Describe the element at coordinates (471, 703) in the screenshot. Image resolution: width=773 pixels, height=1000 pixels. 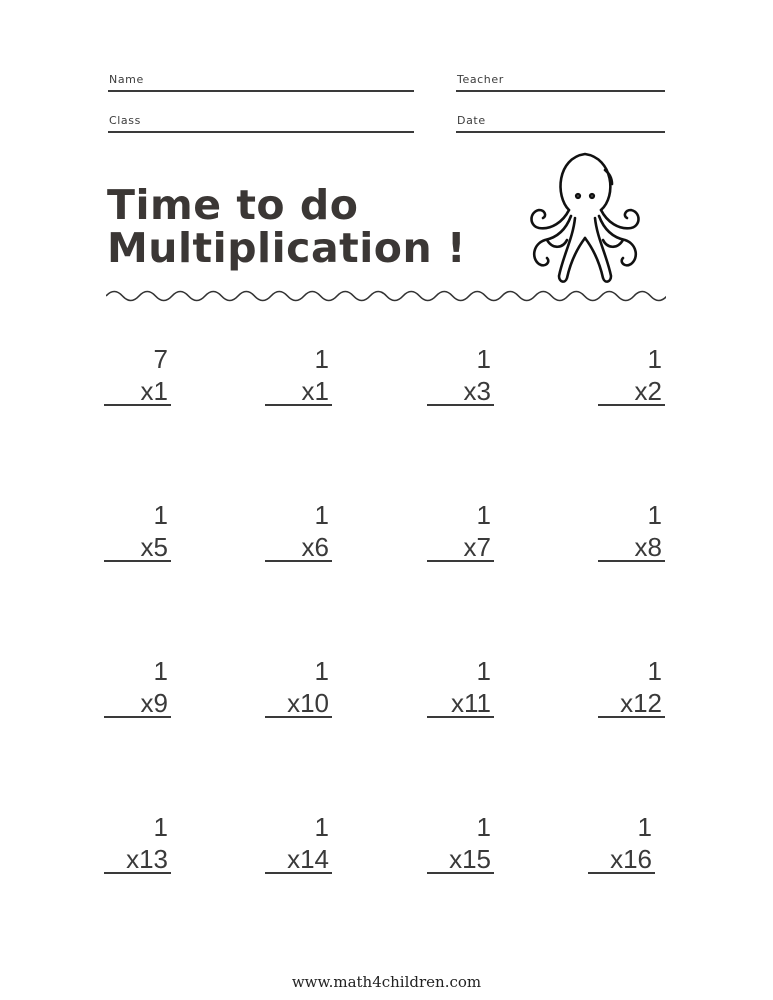
I see `multiplier: x11` at that location.